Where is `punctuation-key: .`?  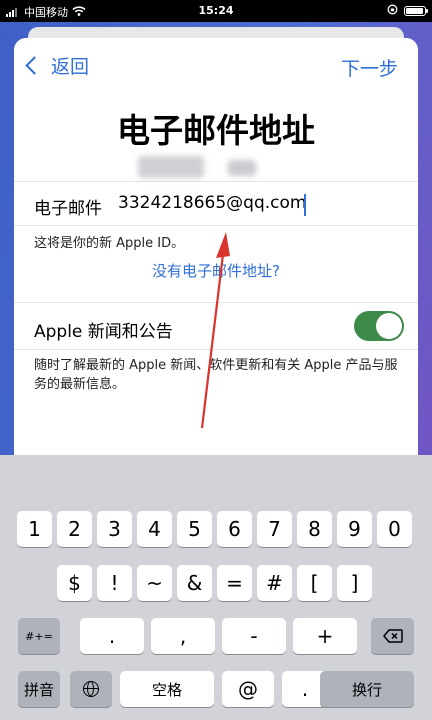 punctuation-key: . is located at coordinates (112, 636).